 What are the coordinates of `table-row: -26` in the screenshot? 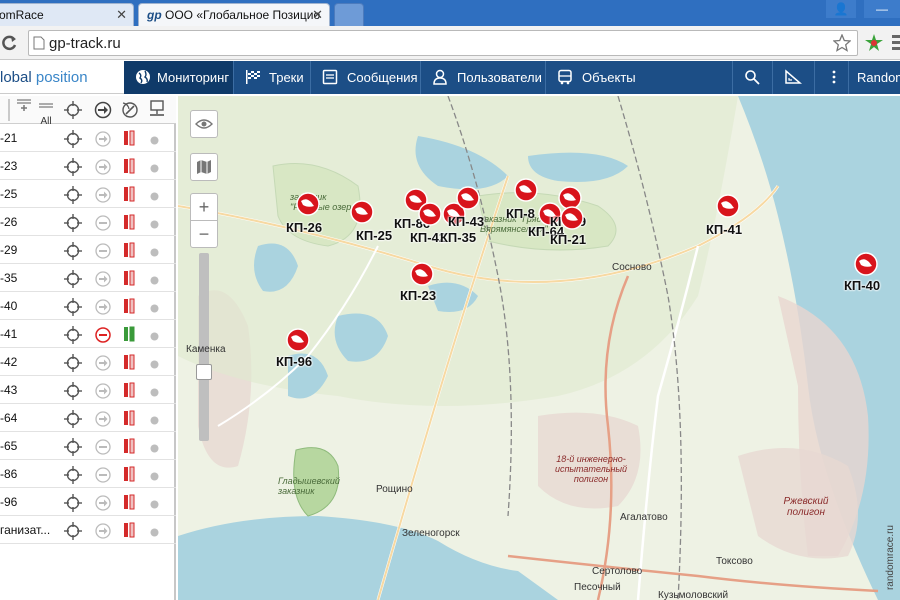 It's located at (88, 222).